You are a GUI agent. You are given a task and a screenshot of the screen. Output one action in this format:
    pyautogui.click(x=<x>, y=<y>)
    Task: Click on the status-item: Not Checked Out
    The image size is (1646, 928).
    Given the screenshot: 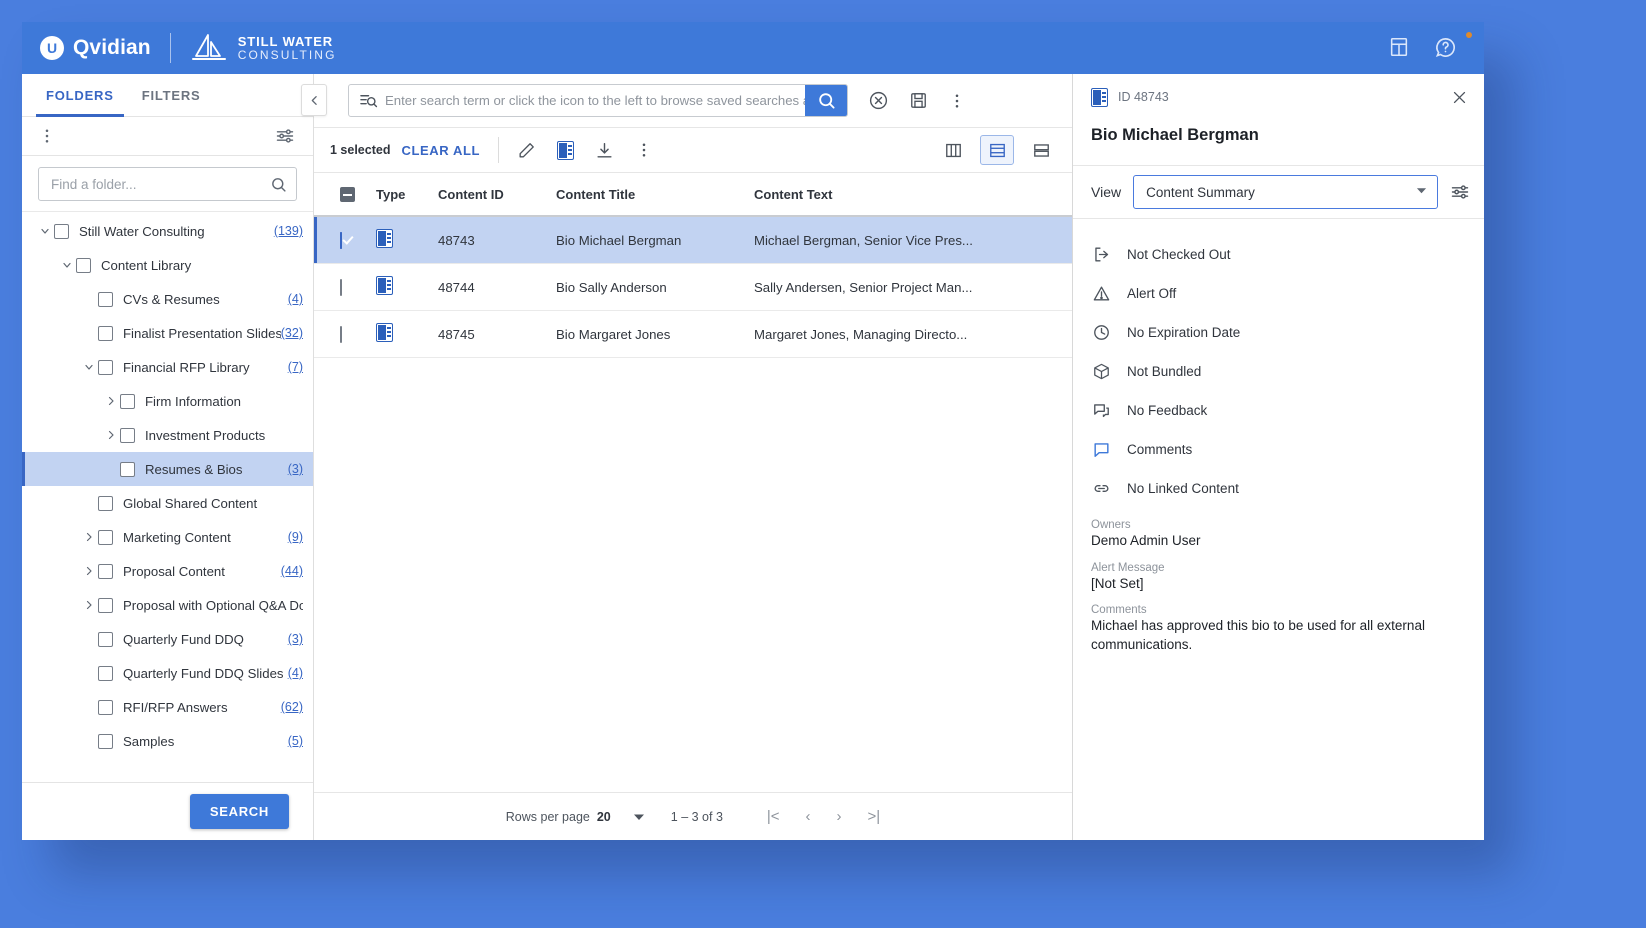 What is the action you would take?
    pyautogui.click(x=1278, y=254)
    